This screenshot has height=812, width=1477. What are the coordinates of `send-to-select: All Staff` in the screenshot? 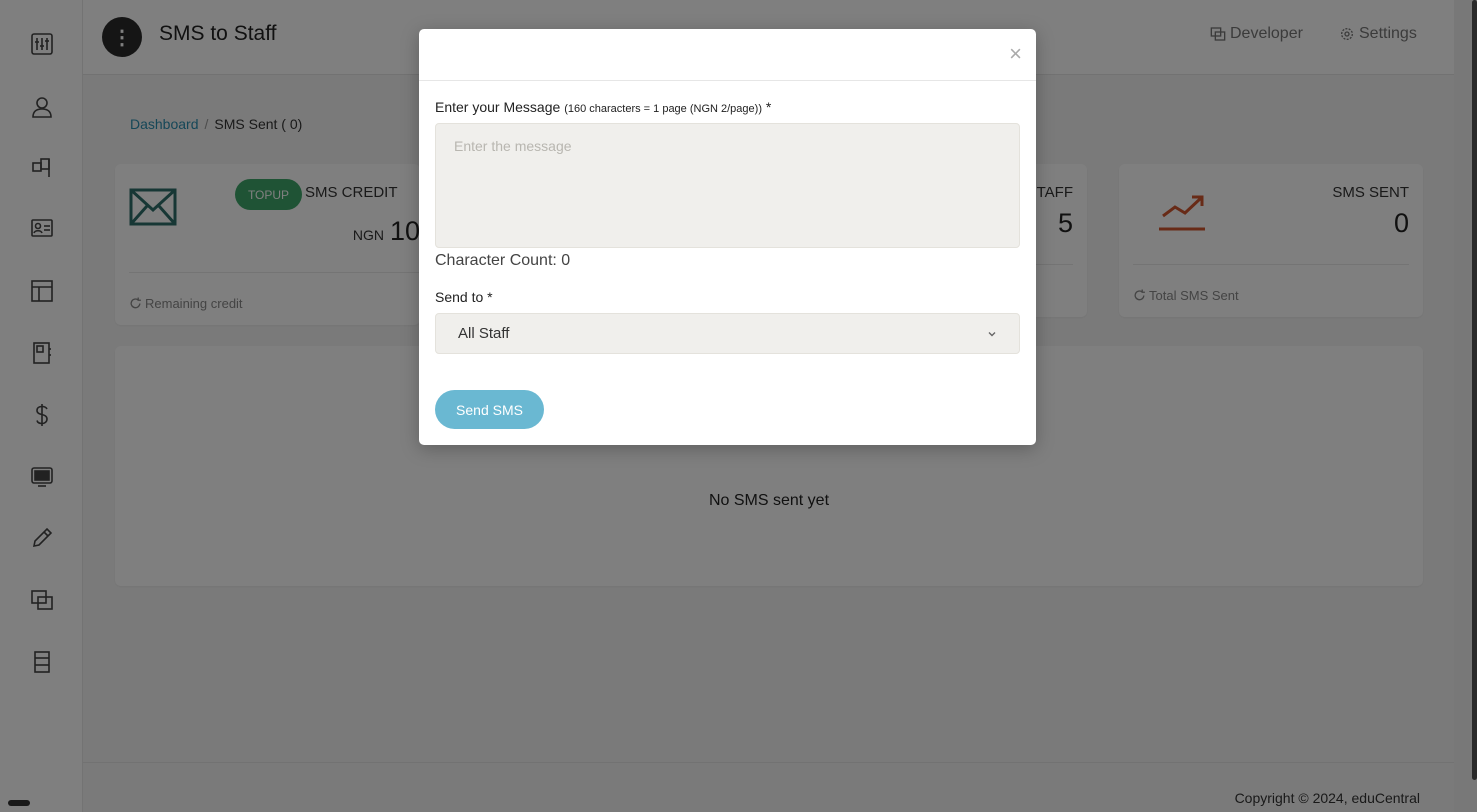 It's located at (727, 333).